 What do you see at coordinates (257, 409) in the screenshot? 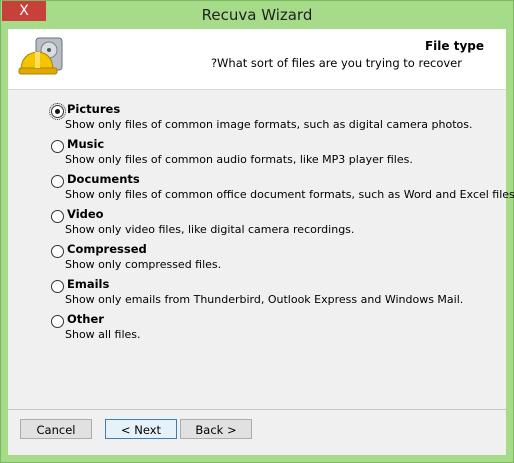
I see `footer-divider` at bounding box center [257, 409].